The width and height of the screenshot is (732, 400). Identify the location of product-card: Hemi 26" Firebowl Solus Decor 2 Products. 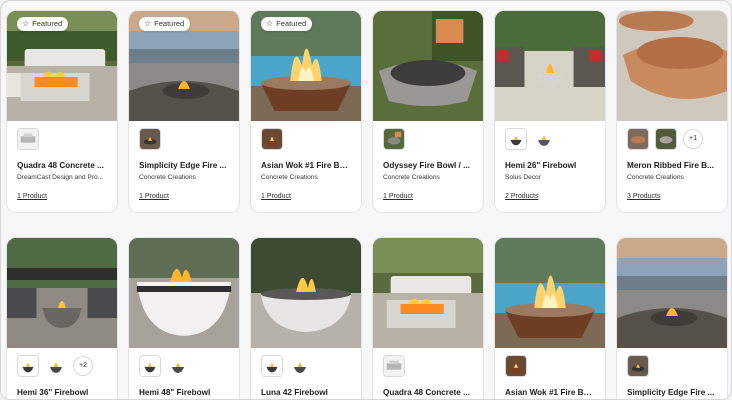
(550, 111).